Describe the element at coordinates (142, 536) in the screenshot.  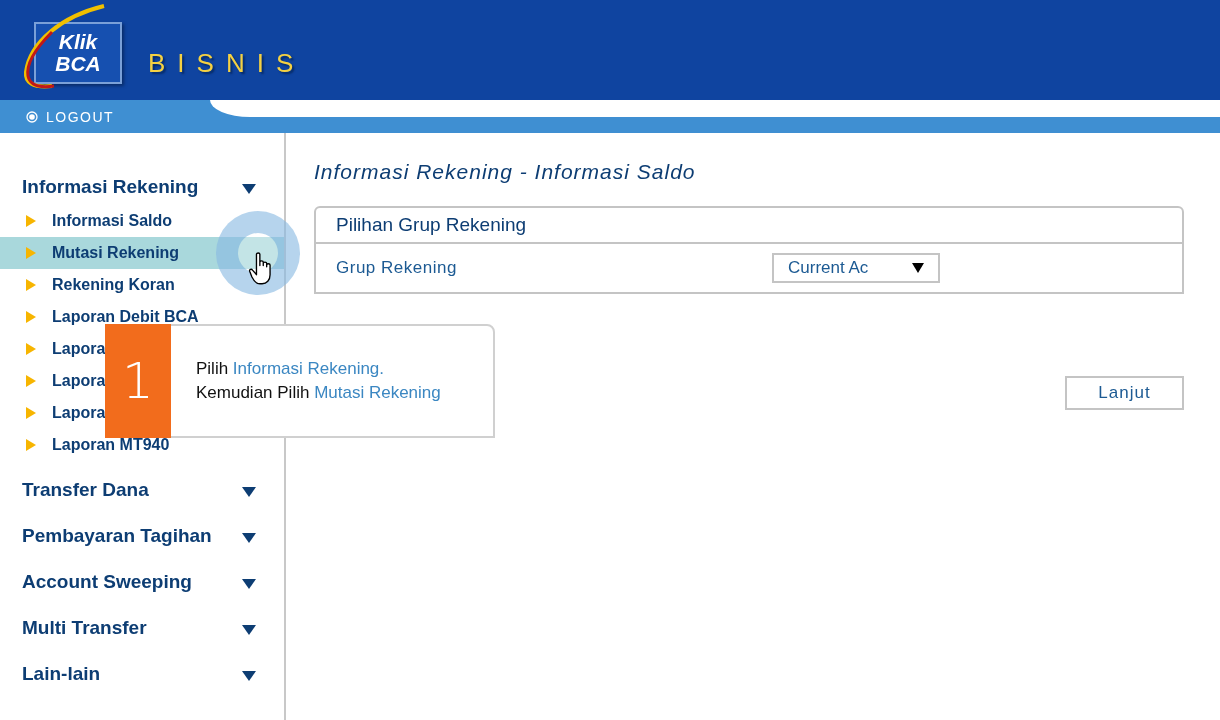
I see `menu-group: Pembayaran Tagihan` at that location.